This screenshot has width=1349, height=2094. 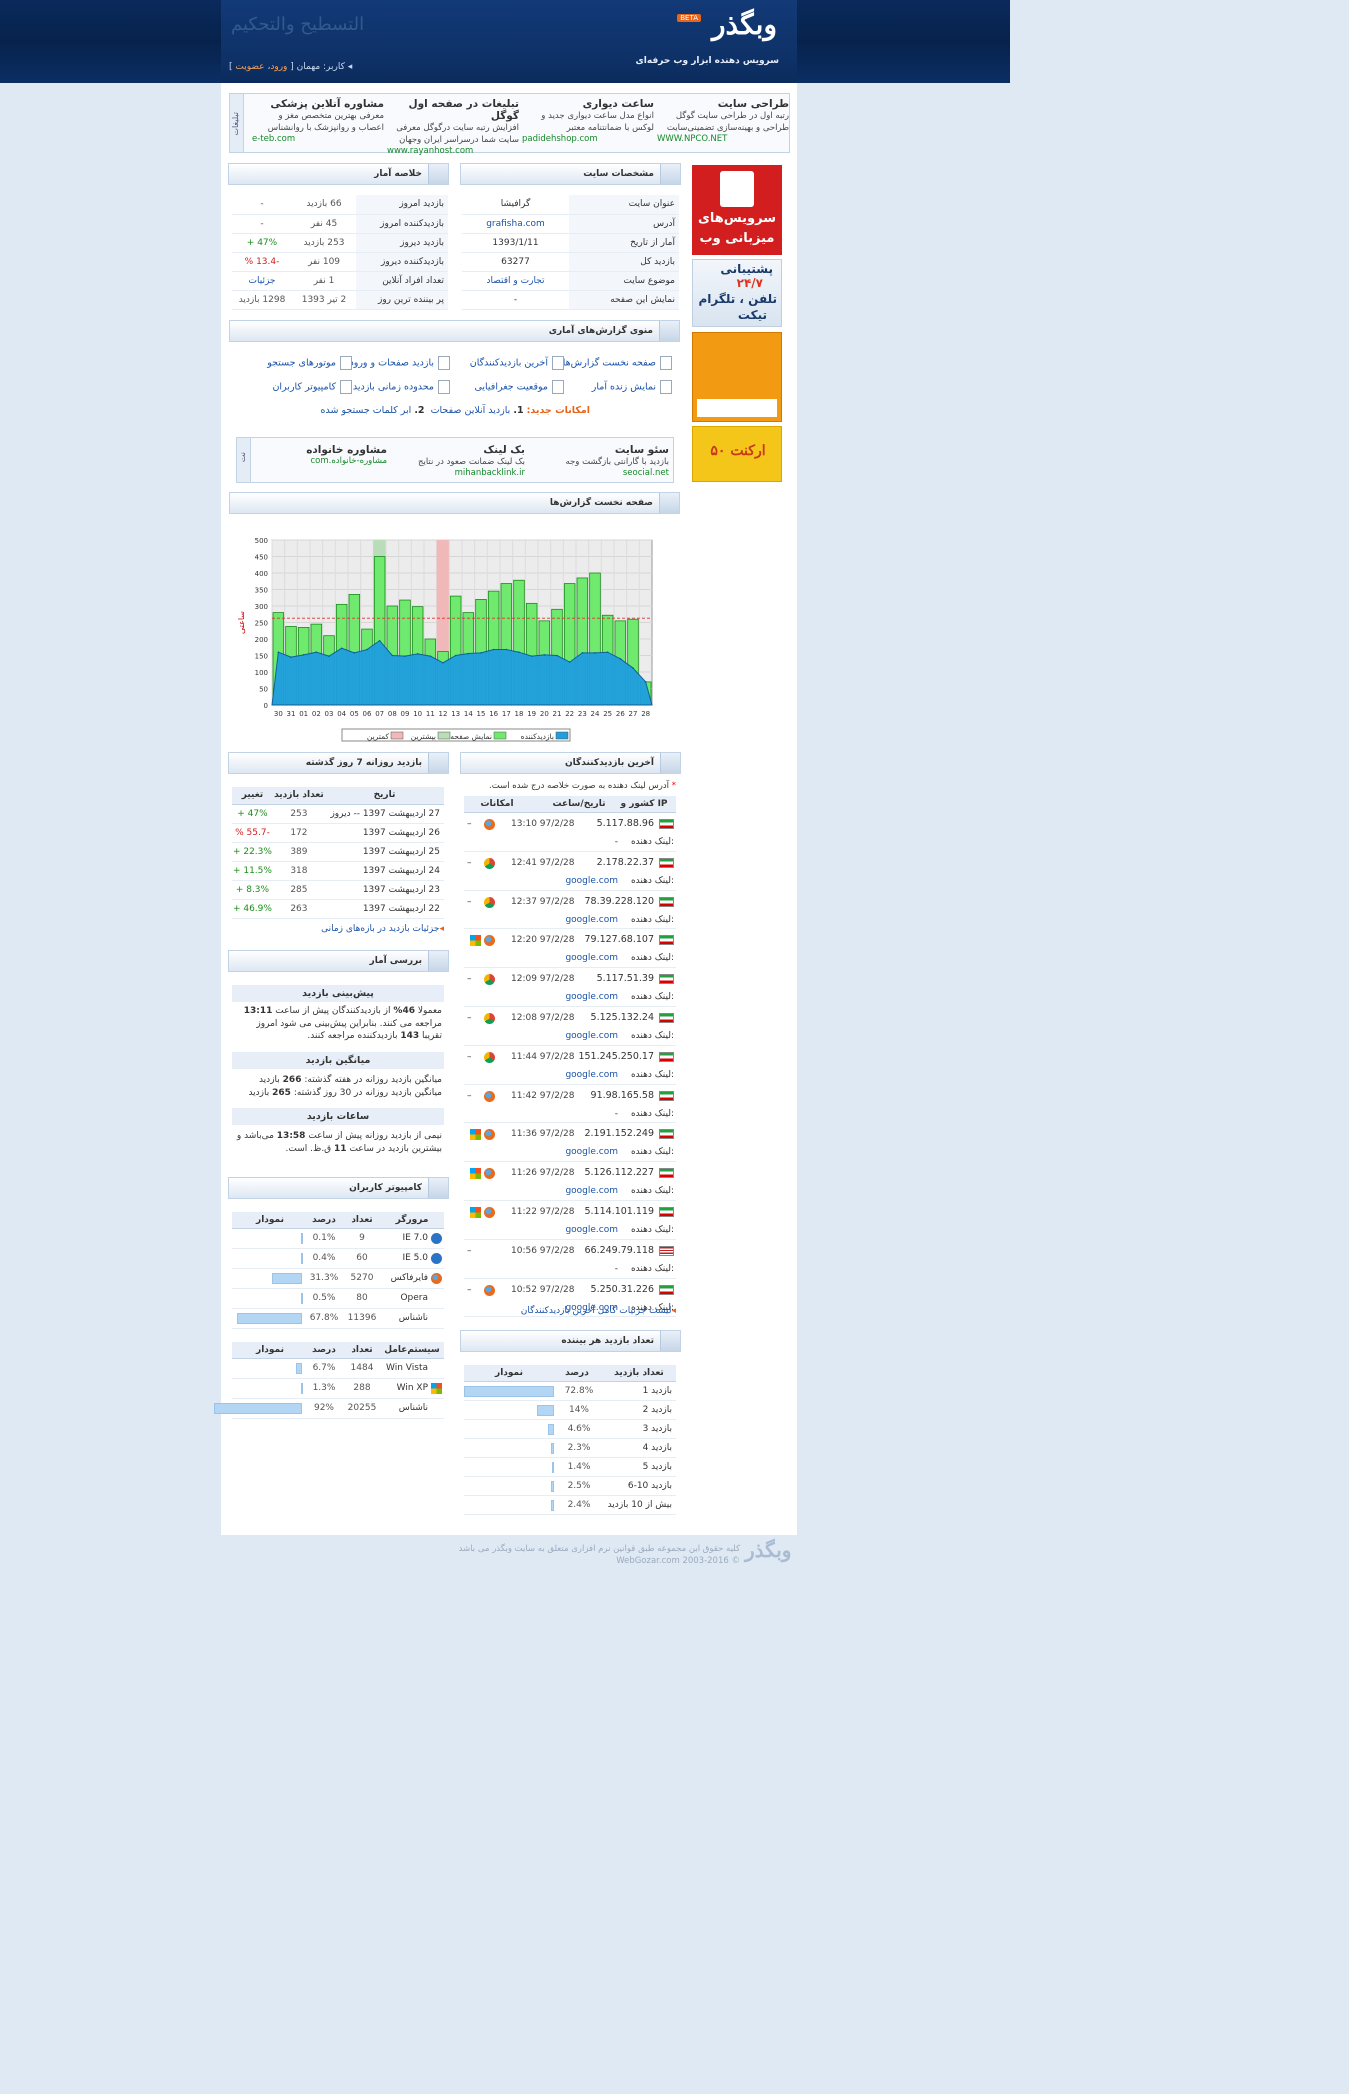 I want to click on menu-item-label: کامپیوتر کاربران, so click(x=304, y=387).